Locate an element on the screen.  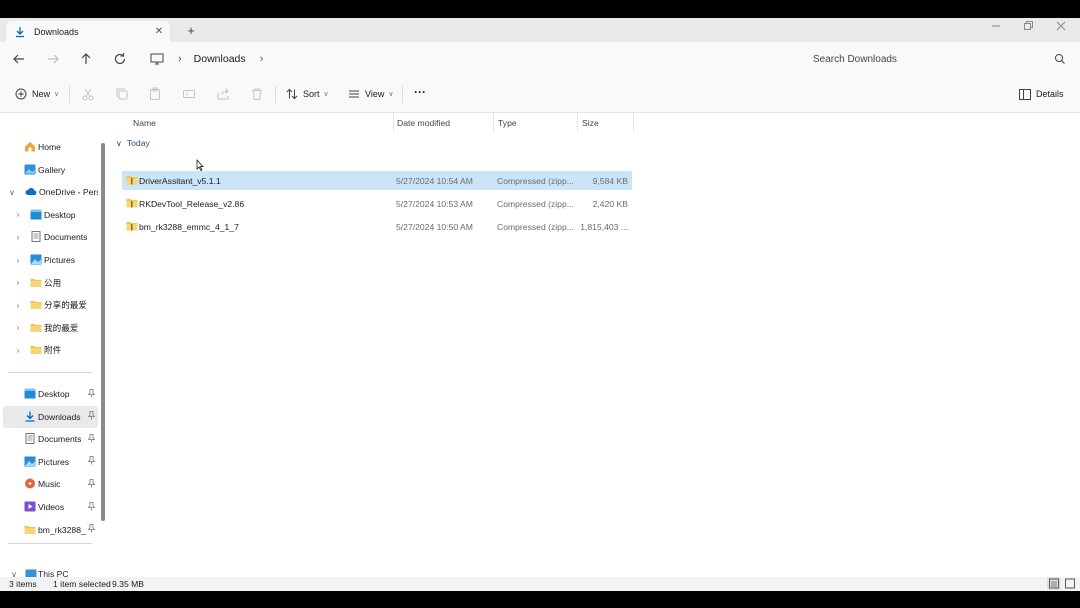
sidebar-item-3: ∨ OneDrive - Perso is located at coordinates (49, 192).